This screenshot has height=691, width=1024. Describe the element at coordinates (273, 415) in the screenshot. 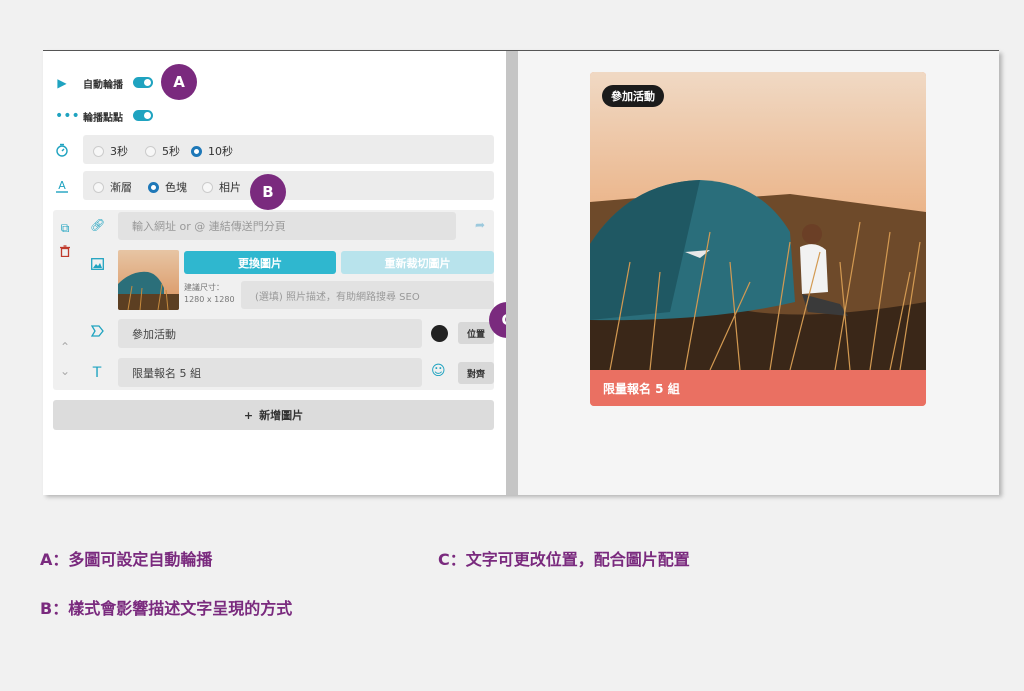

I see `add-image-button: + 新增圖片` at that location.